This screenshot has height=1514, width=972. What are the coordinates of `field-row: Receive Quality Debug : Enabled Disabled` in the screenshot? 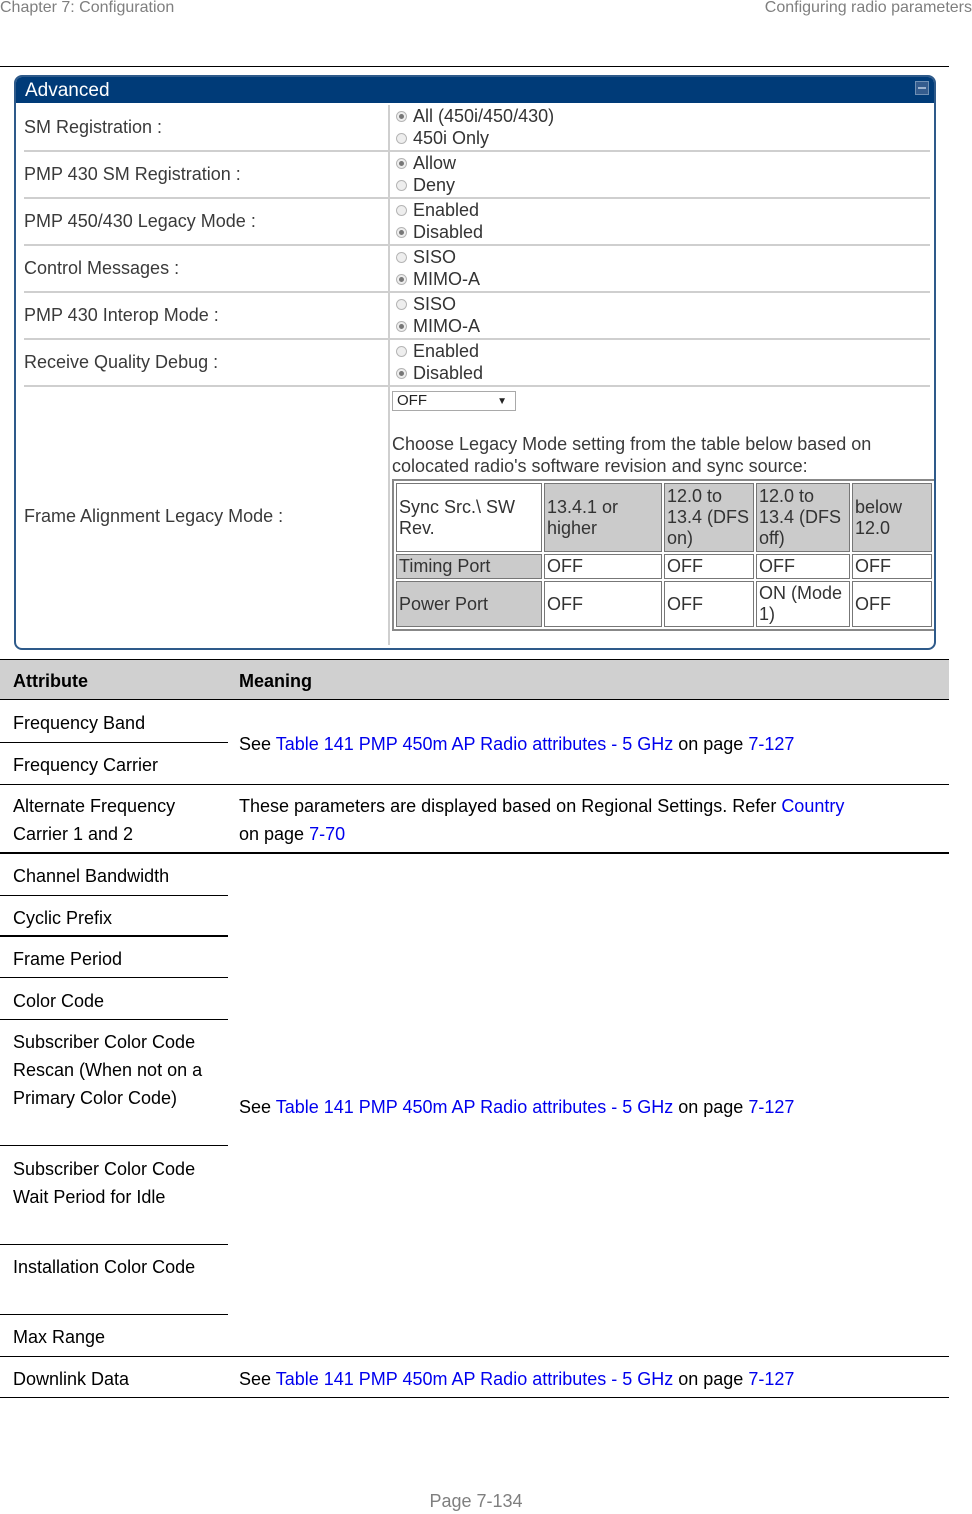 It's located at (477, 363).